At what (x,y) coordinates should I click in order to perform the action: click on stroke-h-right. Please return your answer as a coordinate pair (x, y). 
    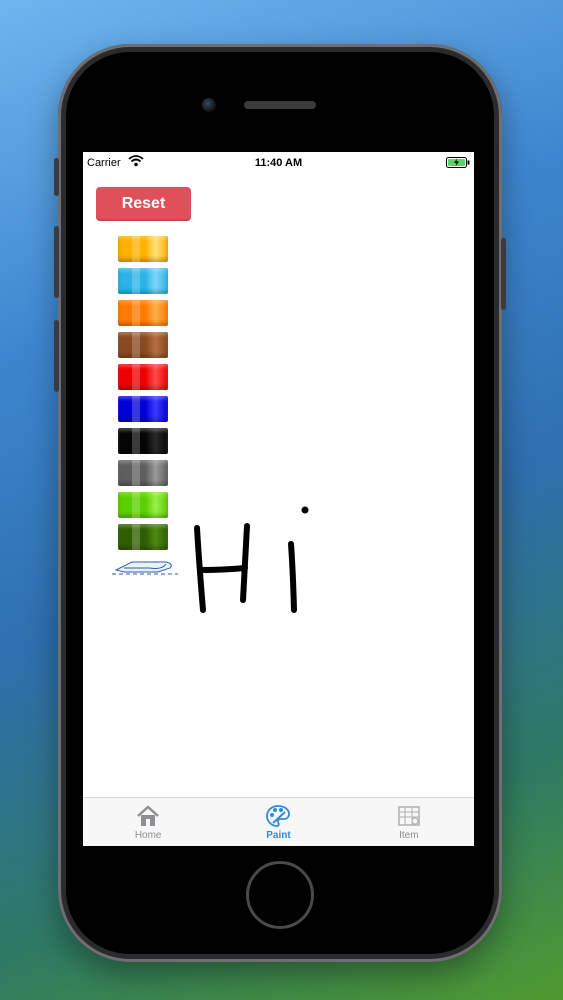
    Looking at the image, I should click on (245, 563).